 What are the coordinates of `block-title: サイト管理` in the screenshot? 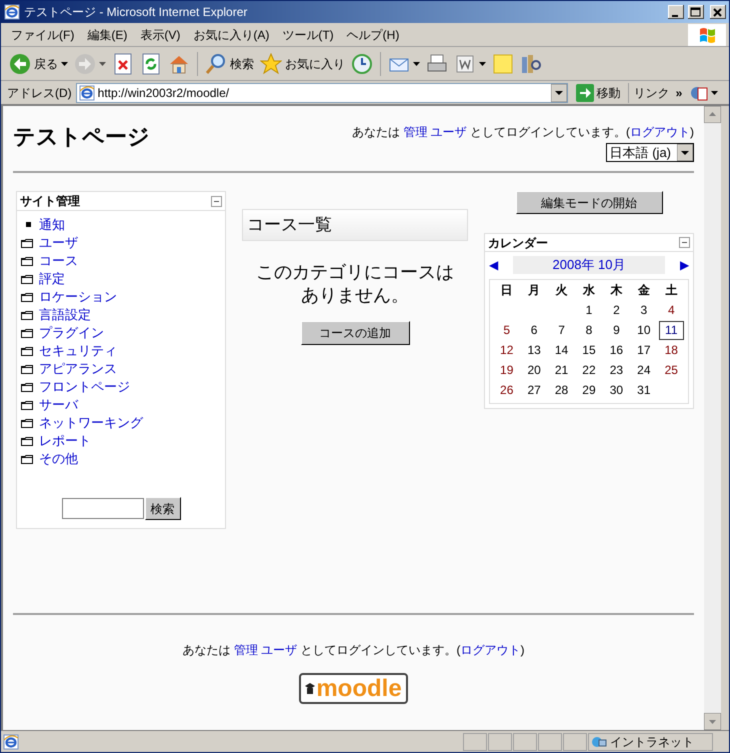 It's located at (50, 201).